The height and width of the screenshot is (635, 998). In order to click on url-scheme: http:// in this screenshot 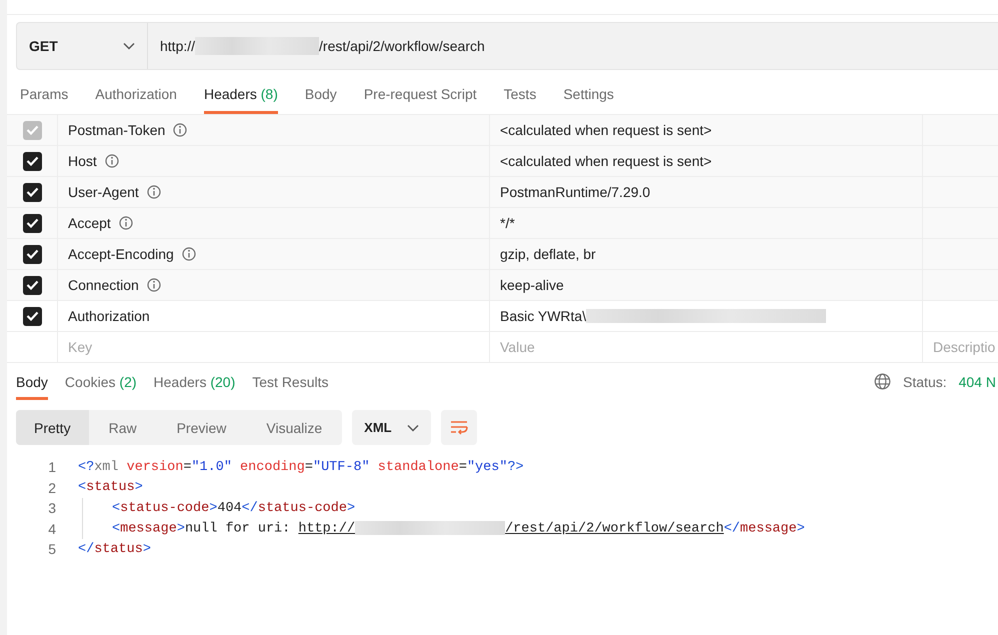, I will do `click(178, 46)`.